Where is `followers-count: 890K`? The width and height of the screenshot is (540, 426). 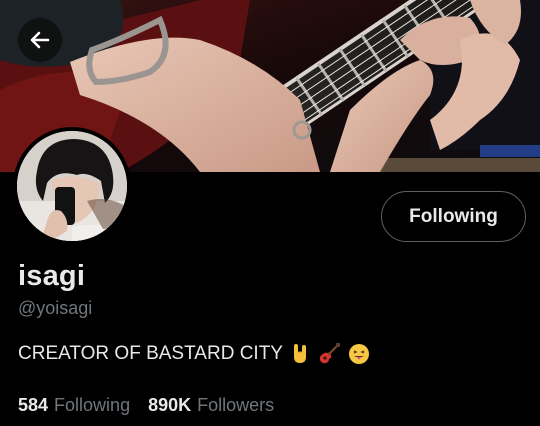 followers-count: 890K is located at coordinates (170, 405).